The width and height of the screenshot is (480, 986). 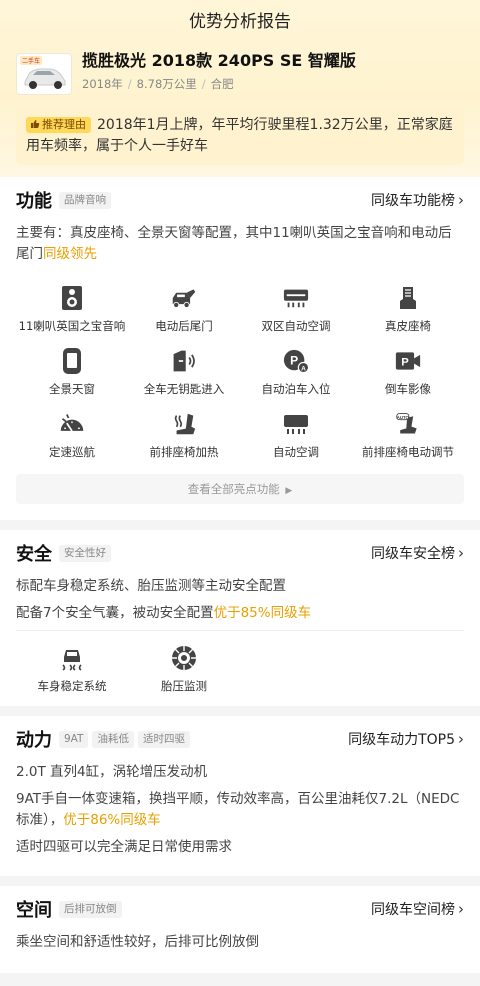 I want to click on power-rank-link: 同级车动力TOP5 ›, so click(x=406, y=739).